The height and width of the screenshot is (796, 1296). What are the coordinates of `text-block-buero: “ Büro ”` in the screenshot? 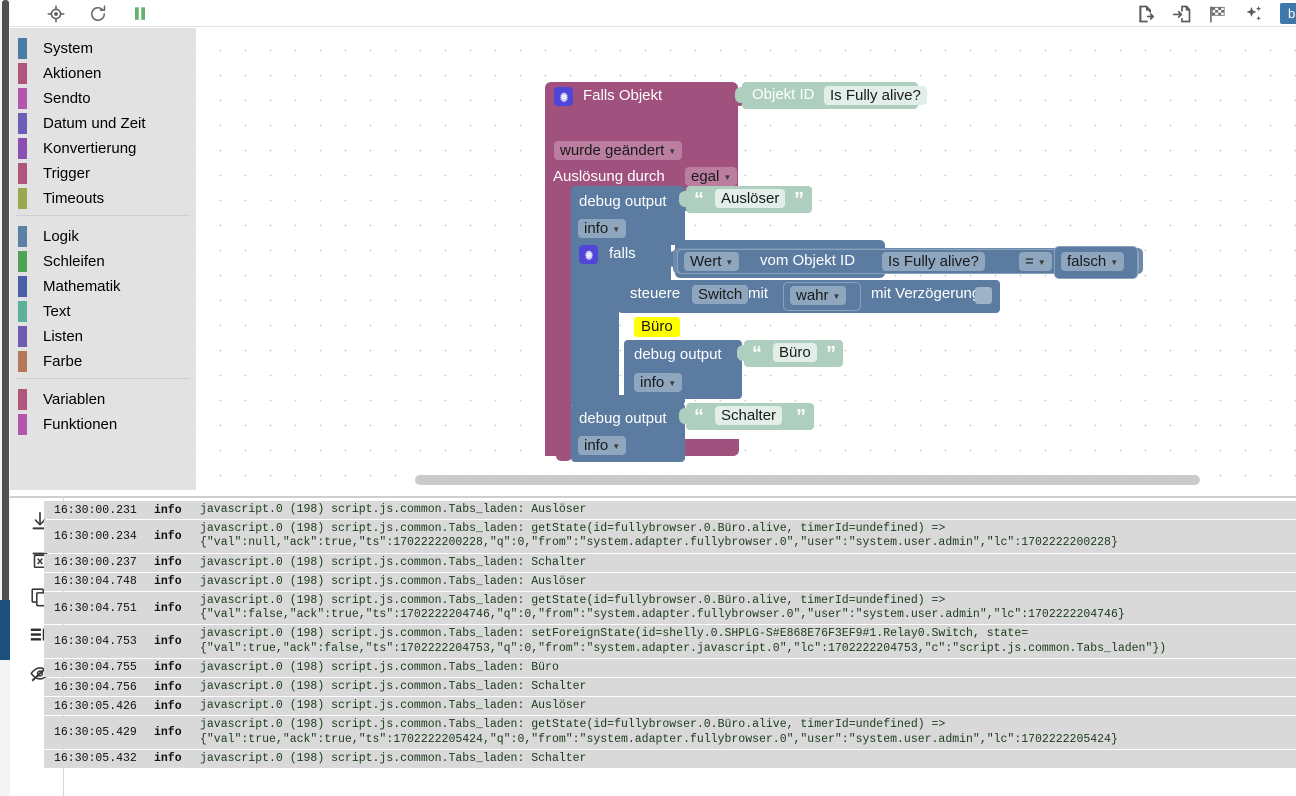 It's located at (790, 353).